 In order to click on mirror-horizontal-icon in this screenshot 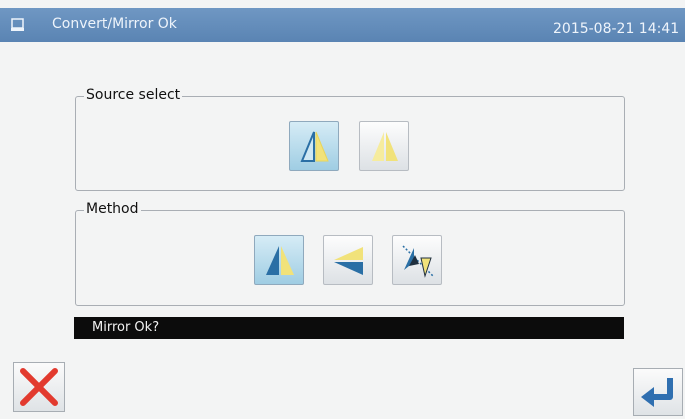, I will do `click(280, 260)`.